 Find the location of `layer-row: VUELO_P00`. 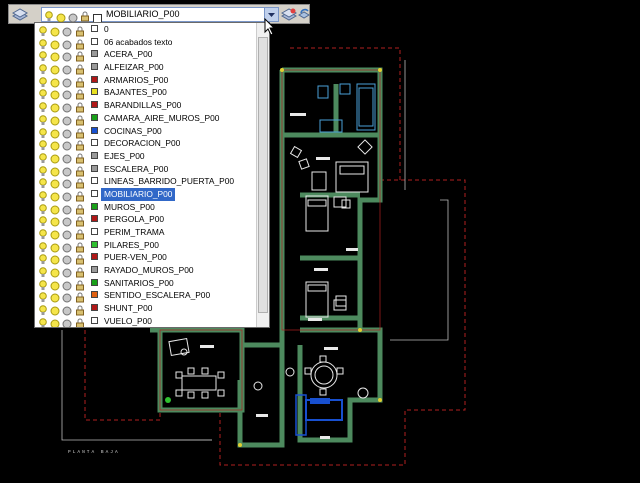

layer-row: VUELO_P00 is located at coordinates (146, 321).